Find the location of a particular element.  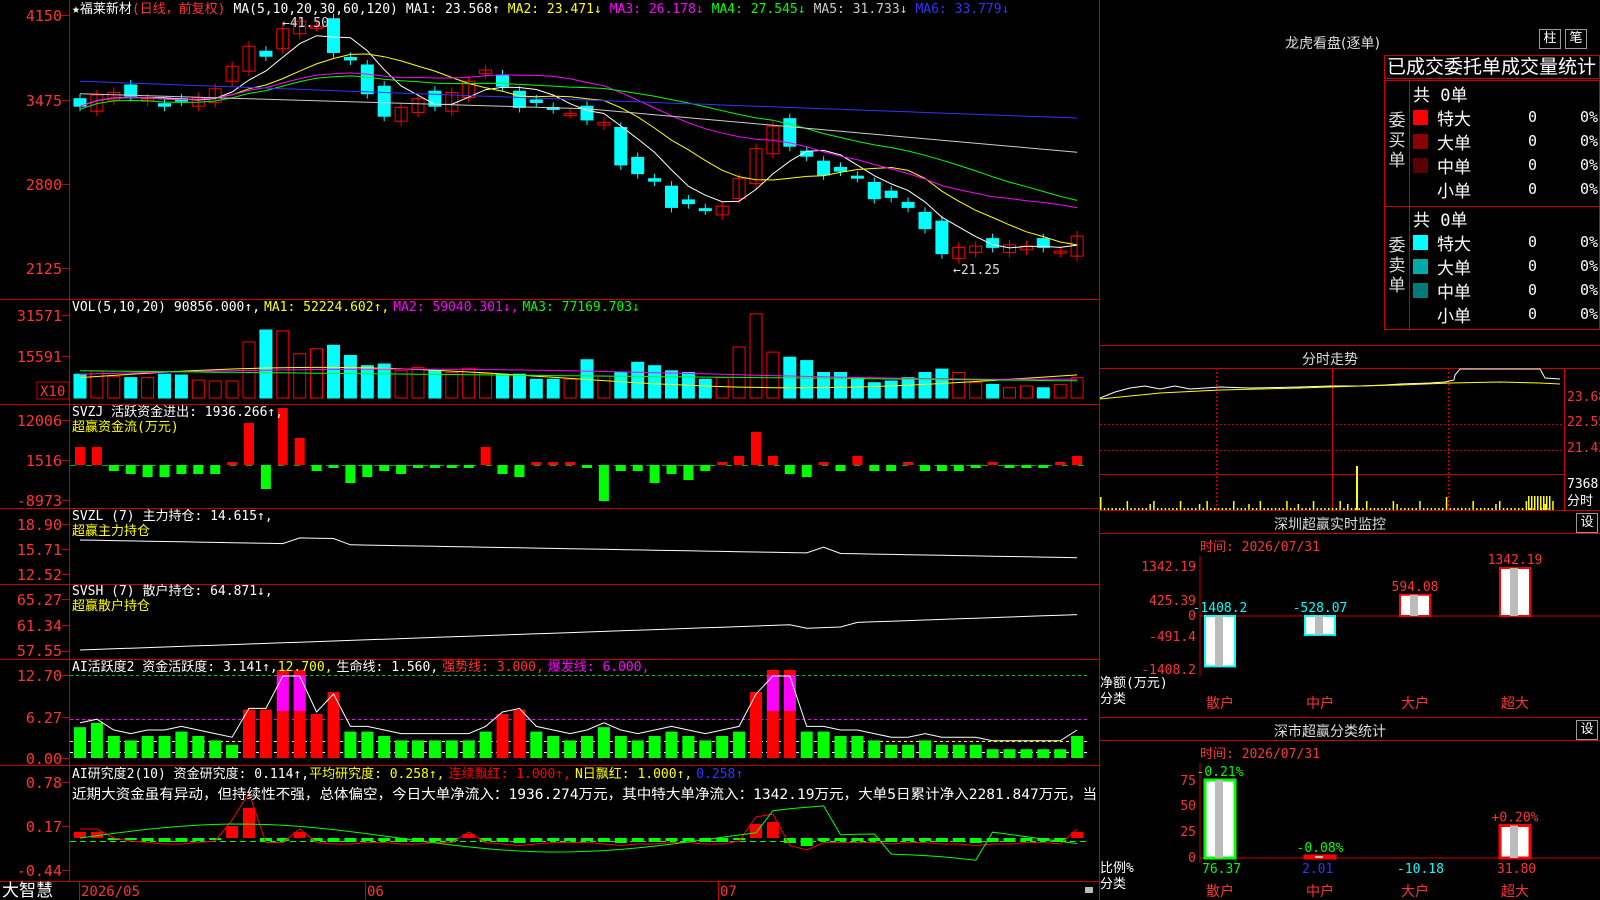

order-size-label: 中单 is located at coordinates (1454, 293).